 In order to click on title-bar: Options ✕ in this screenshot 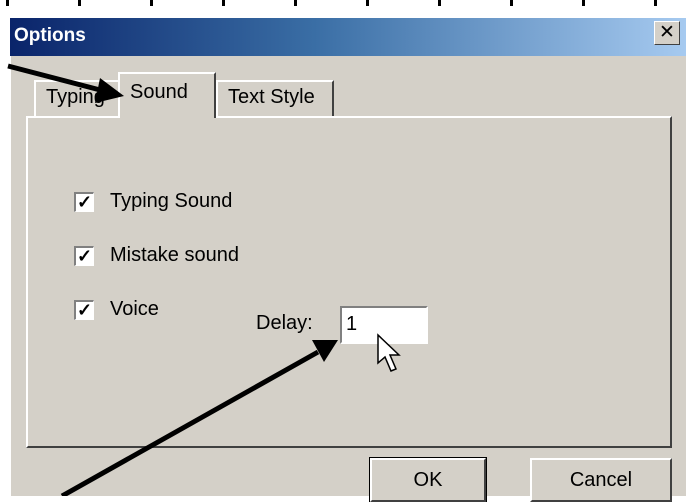, I will do `click(348, 37)`.